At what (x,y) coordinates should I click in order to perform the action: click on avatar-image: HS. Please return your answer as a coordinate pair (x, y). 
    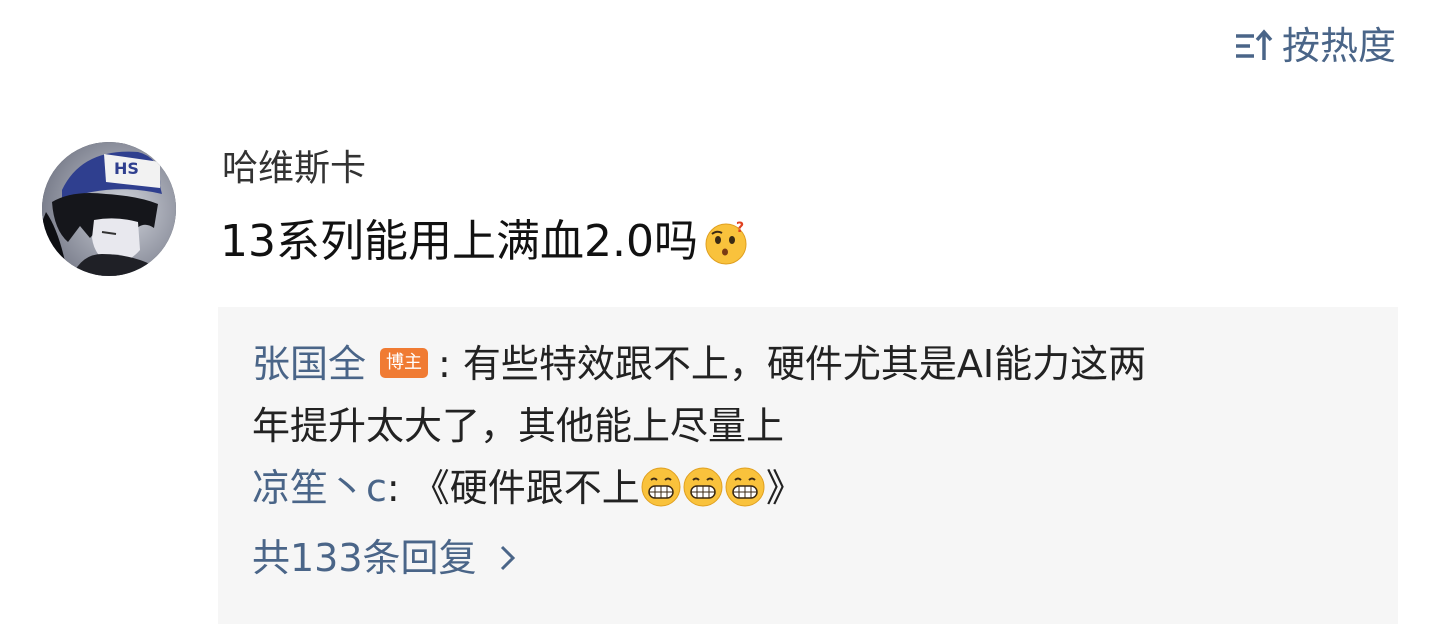
    Looking at the image, I should click on (109, 209).